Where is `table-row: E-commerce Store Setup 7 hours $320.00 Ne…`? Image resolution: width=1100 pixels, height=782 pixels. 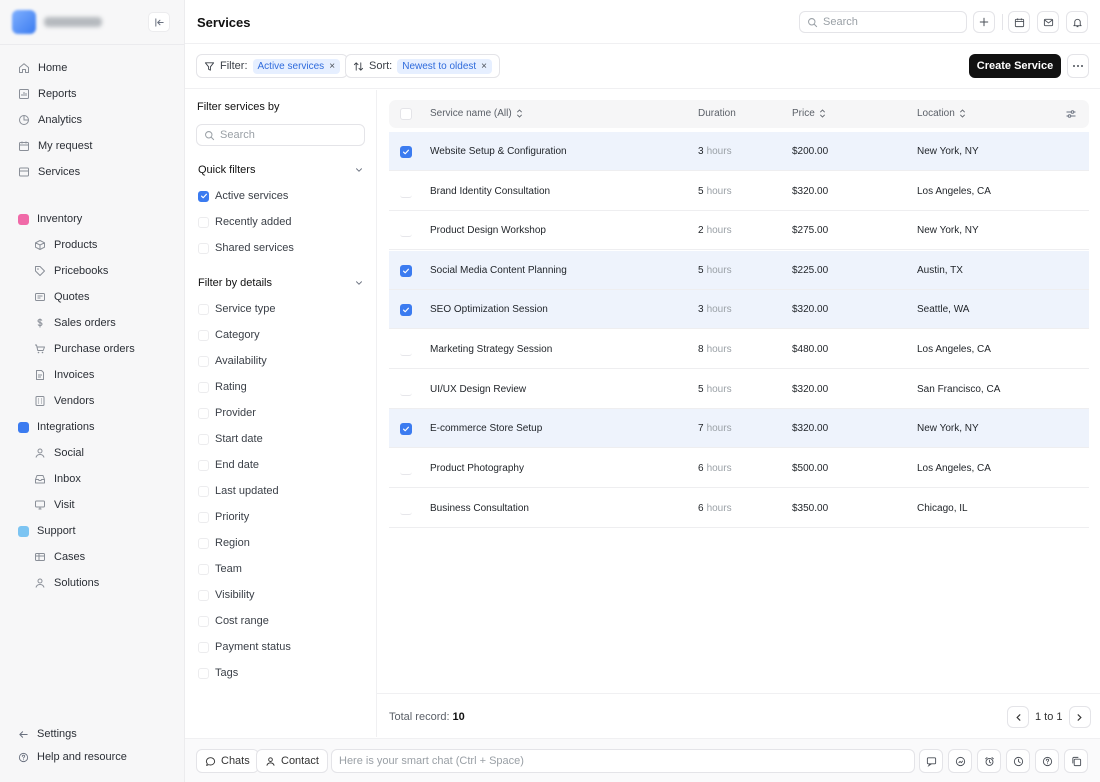 table-row: E-commerce Store Setup 7 hours $320.00 Ne… is located at coordinates (739, 428).